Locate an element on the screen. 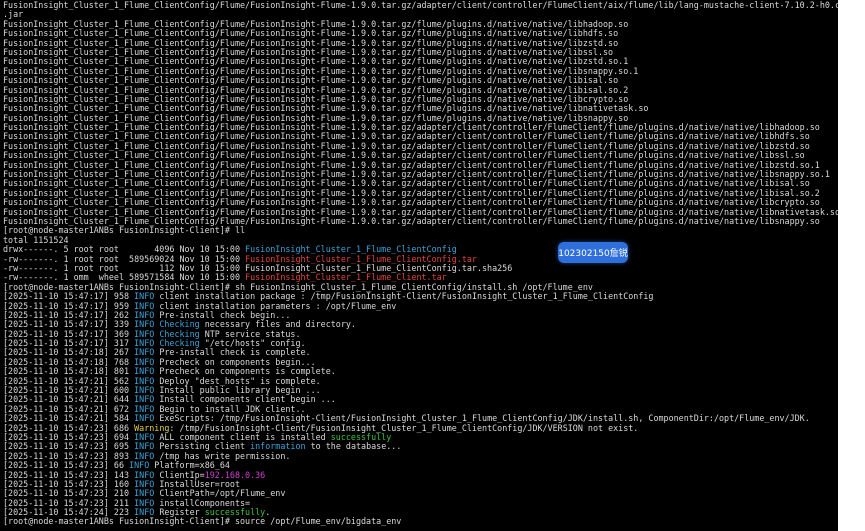 This screenshot has height=531, width=865. terminal-text-segment: information is located at coordinates (278, 447).